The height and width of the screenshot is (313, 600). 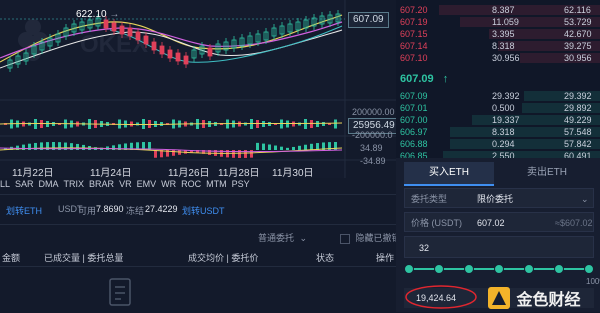 What do you see at coordinates (414, 108) in the screenshot?
I see `bid-price: 607.01` at bounding box center [414, 108].